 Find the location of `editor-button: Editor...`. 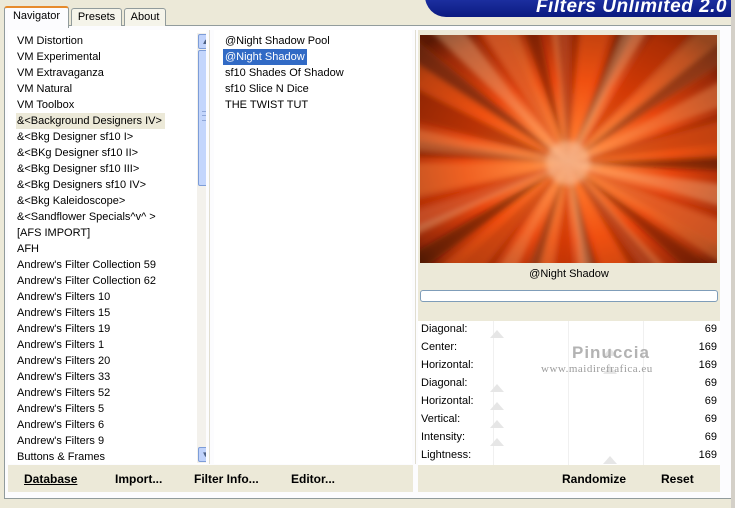

editor-button: Editor... is located at coordinates (313, 479).